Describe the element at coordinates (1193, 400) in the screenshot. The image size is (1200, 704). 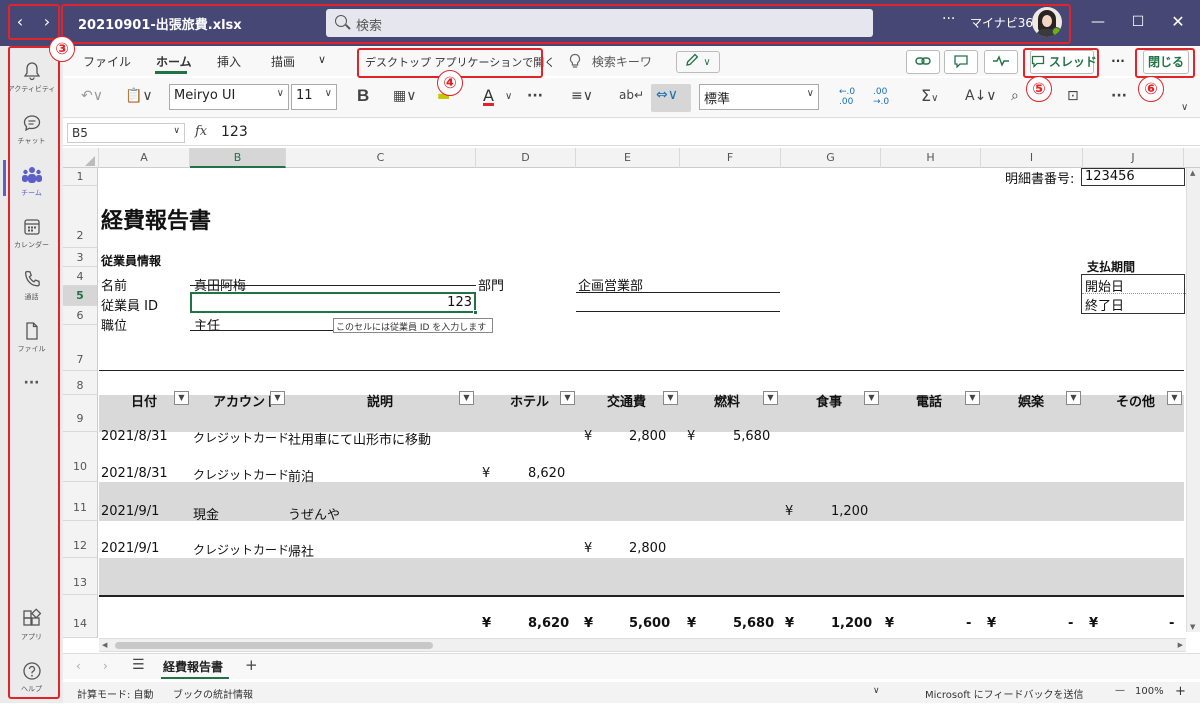
I see `vertical-scrollbar: ▲ ▼` at that location.